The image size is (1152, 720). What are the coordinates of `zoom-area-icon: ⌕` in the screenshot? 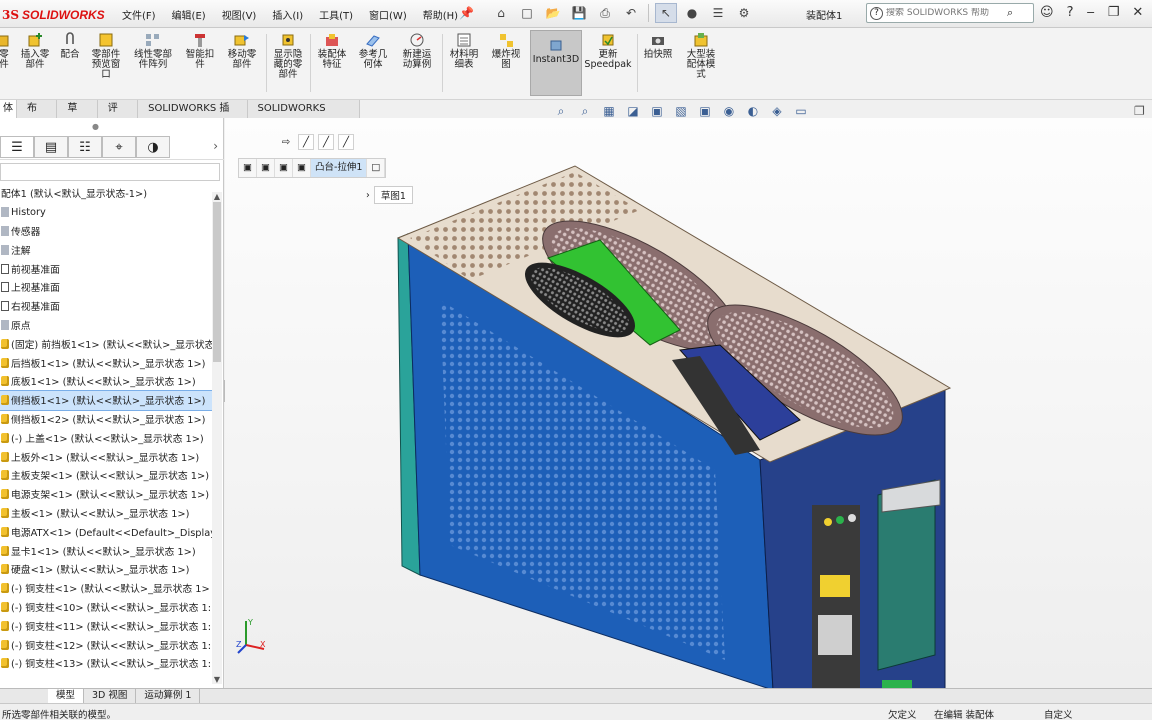 It's located at (585, 111).